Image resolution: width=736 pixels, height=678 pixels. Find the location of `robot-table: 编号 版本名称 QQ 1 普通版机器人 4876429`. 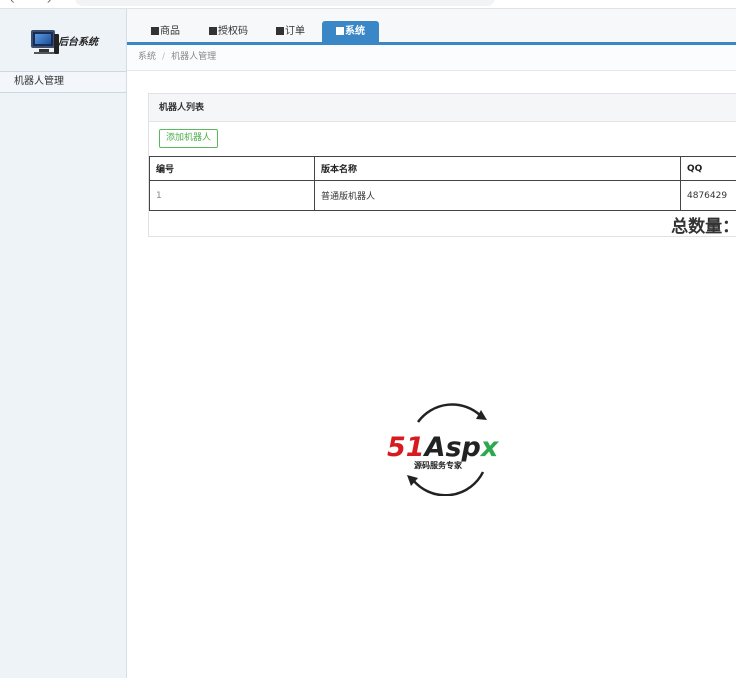

robot-table: 编号 版本名称 QQ 1 普通版机器人 4876429 is located at coordinates (442, 183).